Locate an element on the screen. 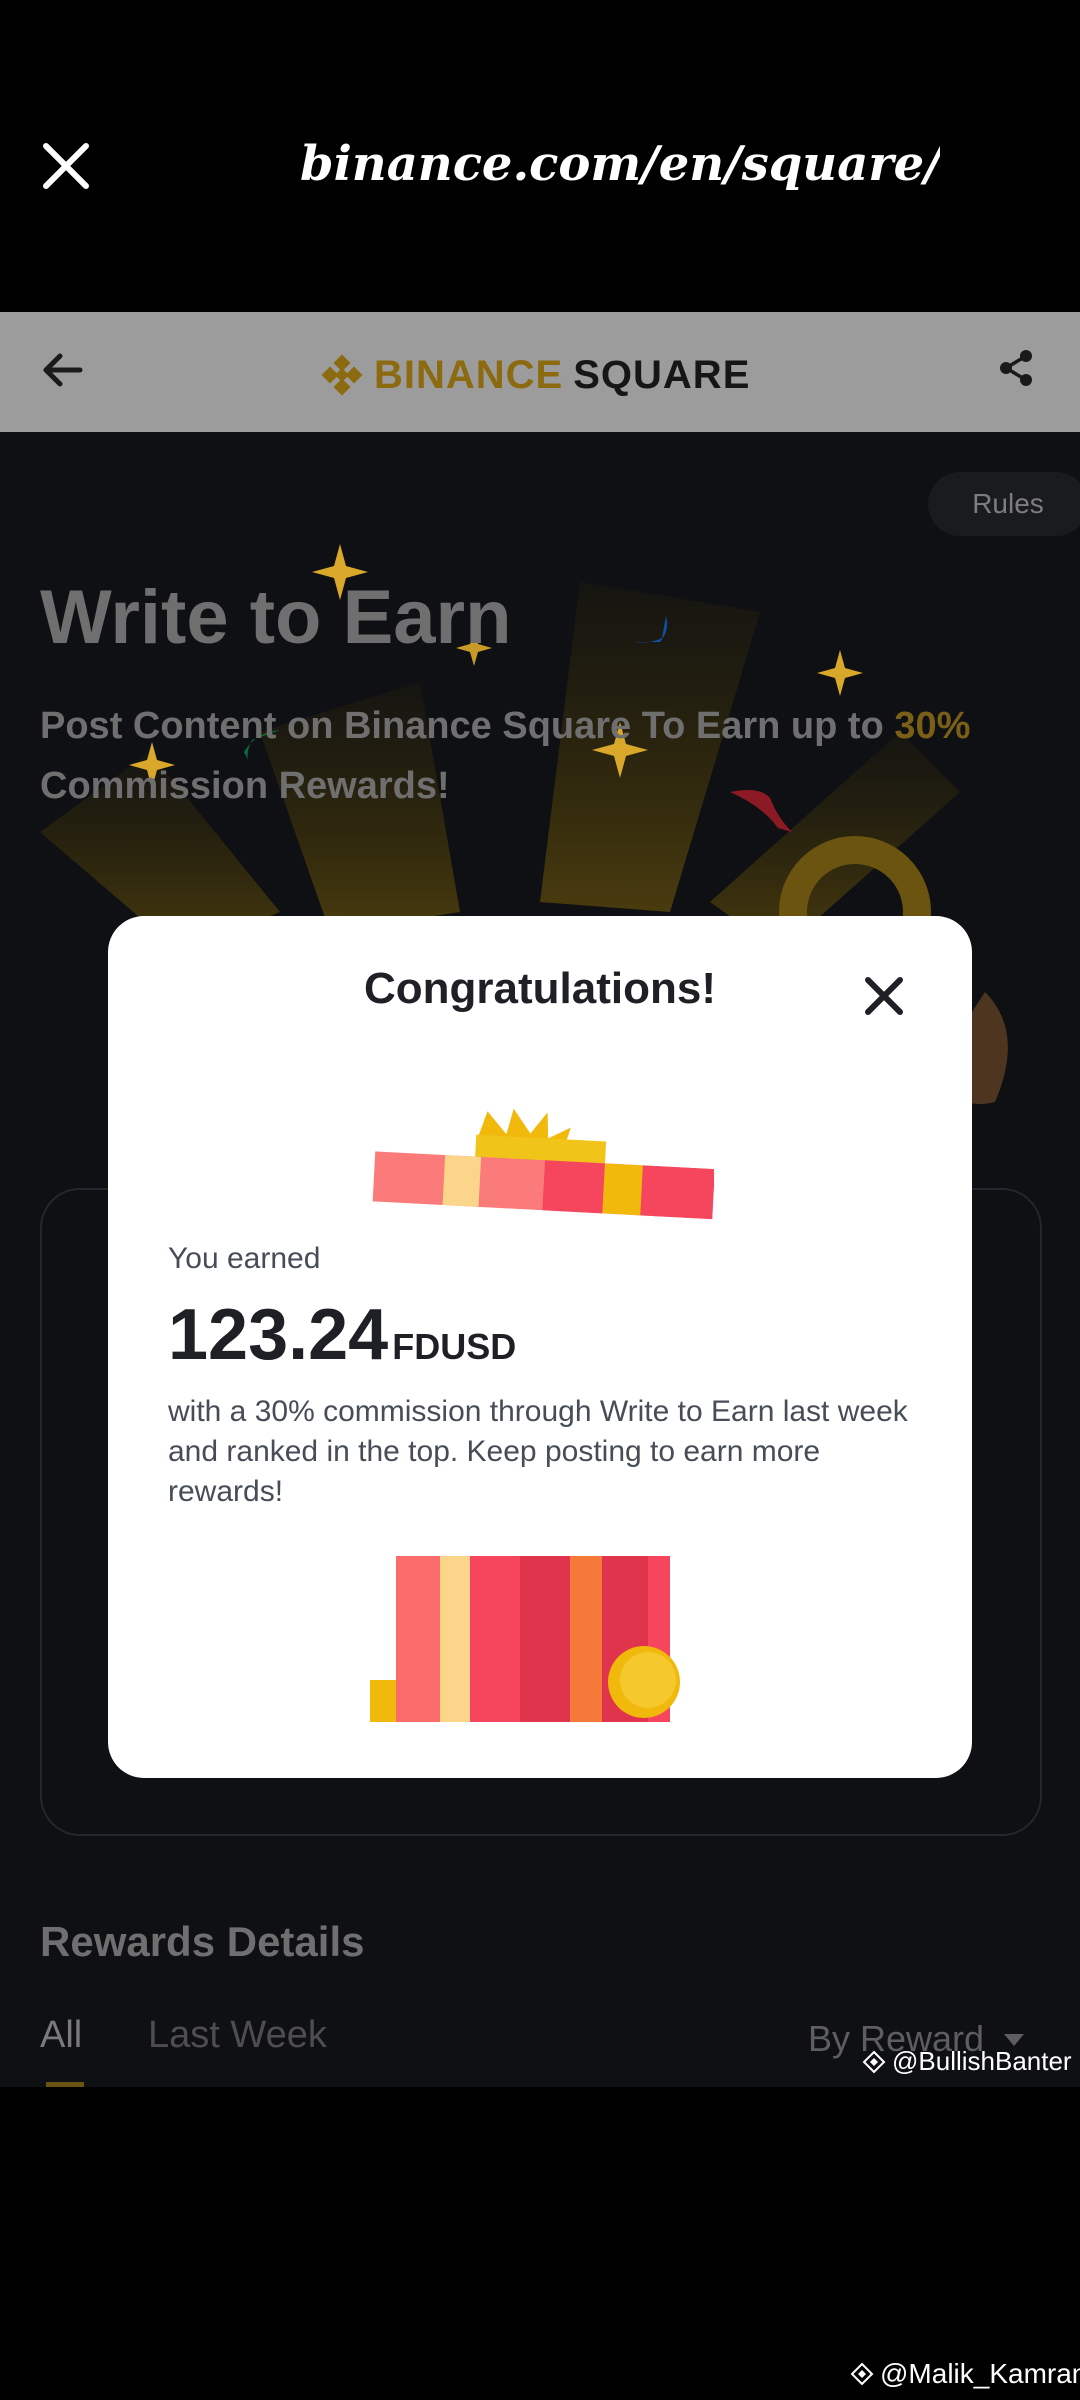  watermark-footer: @Malik_Kamran is located at coordinates (965, 2374).